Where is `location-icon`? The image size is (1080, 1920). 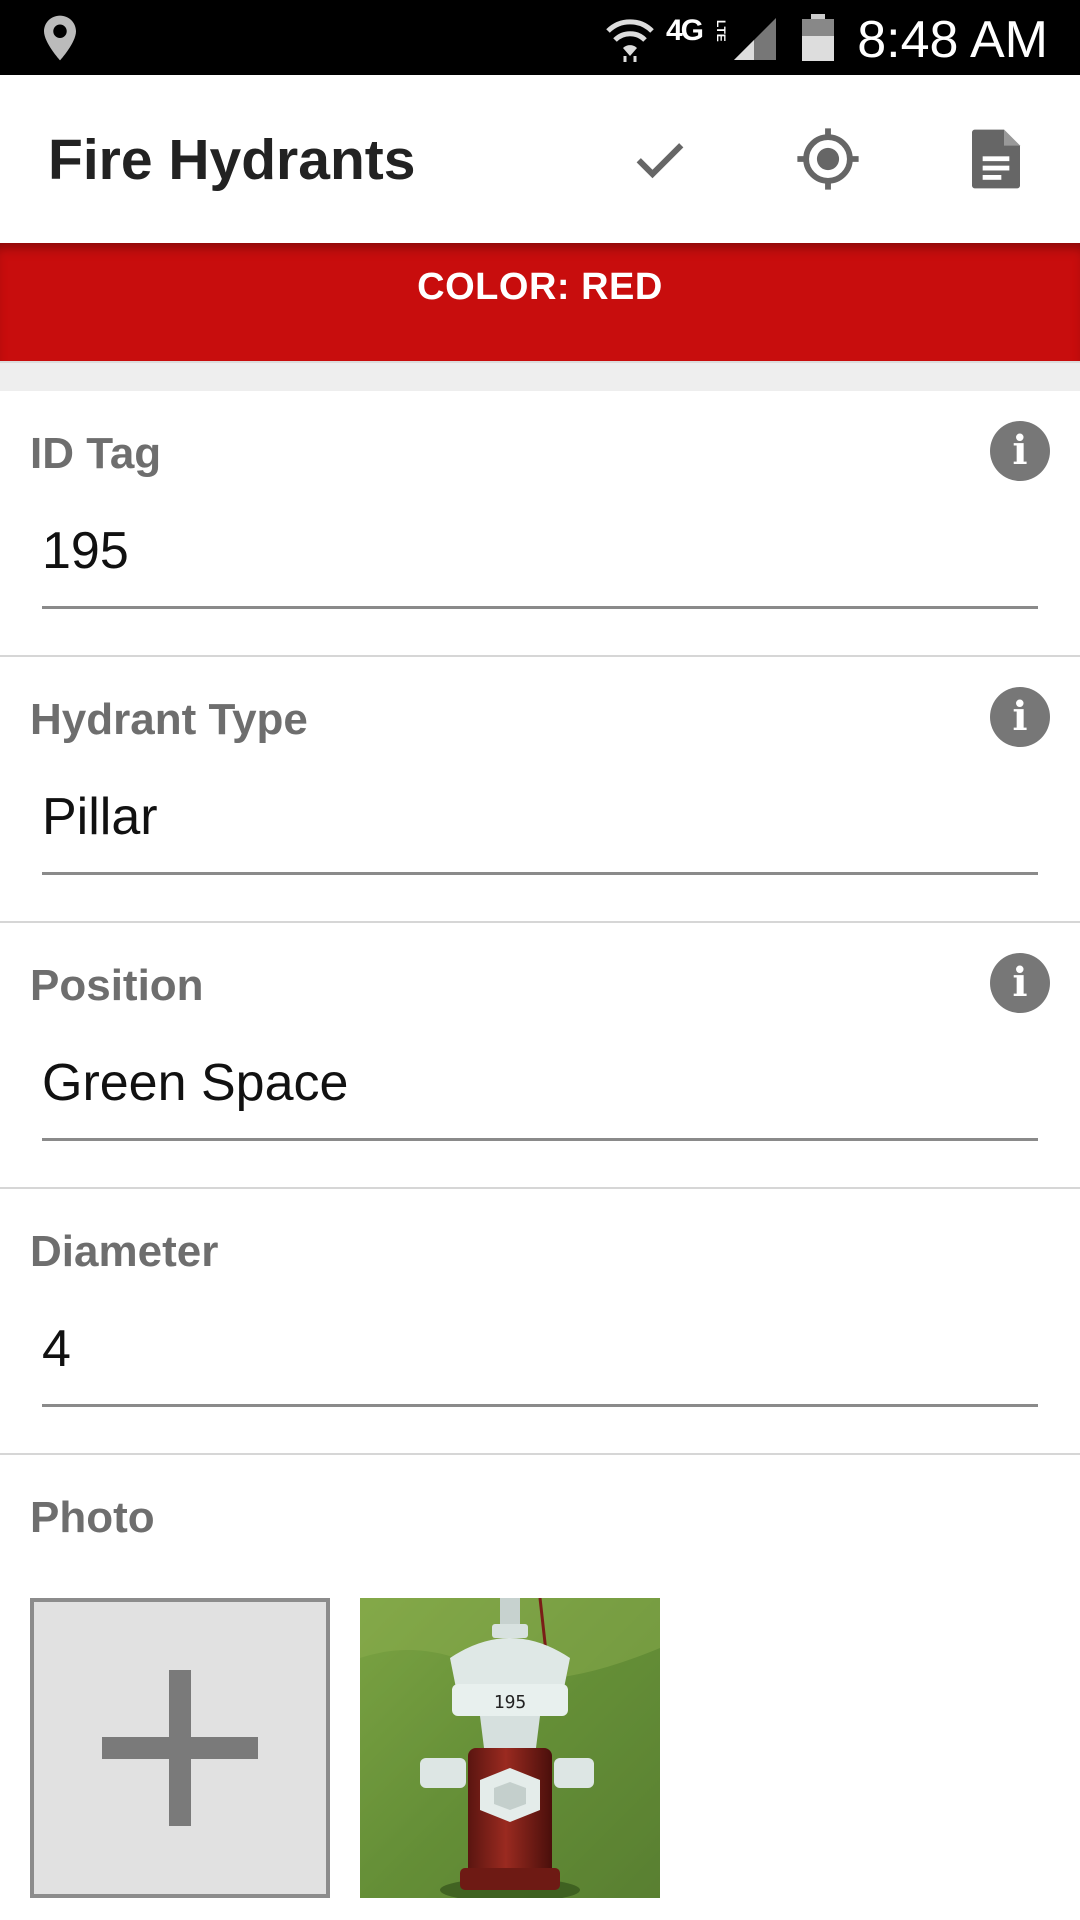
location-icon is located at coordinates (60, 38).